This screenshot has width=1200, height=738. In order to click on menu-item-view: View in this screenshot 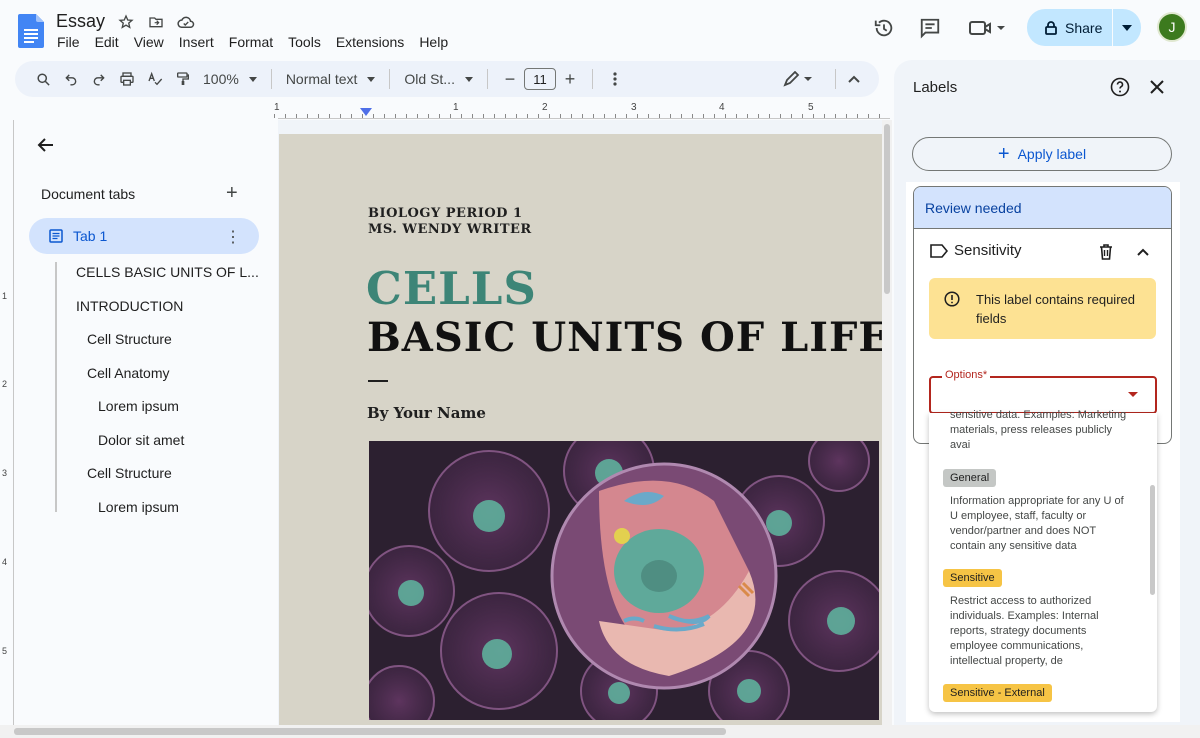, I will do `click(149, 42)`.